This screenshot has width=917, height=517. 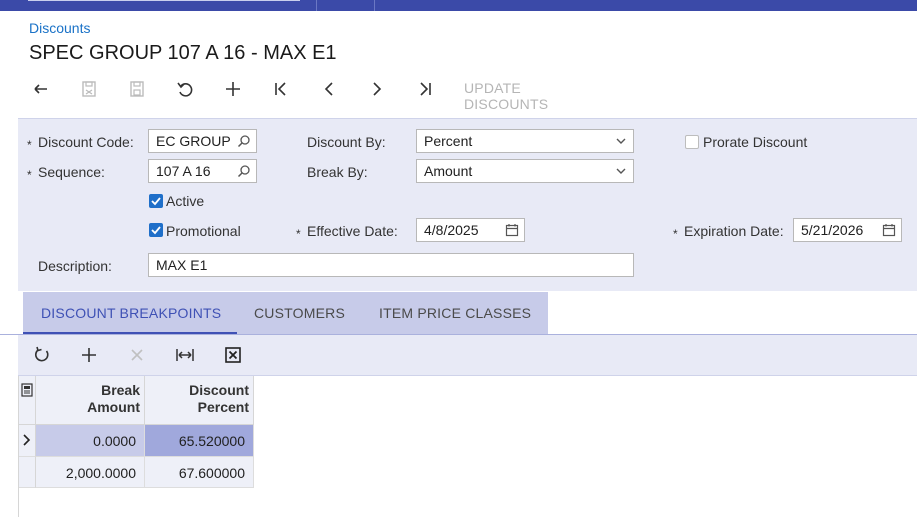 I want to click on save-close-icon, so click(x=89, y=89).